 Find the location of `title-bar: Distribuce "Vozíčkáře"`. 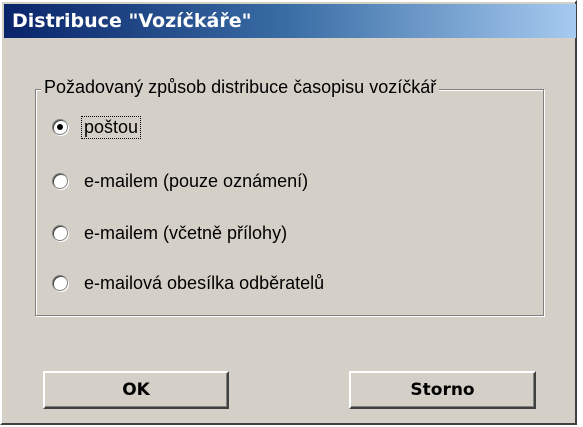

title-bar: Distribuce "Vozíčkáře" is located at coordinates (290, 21).